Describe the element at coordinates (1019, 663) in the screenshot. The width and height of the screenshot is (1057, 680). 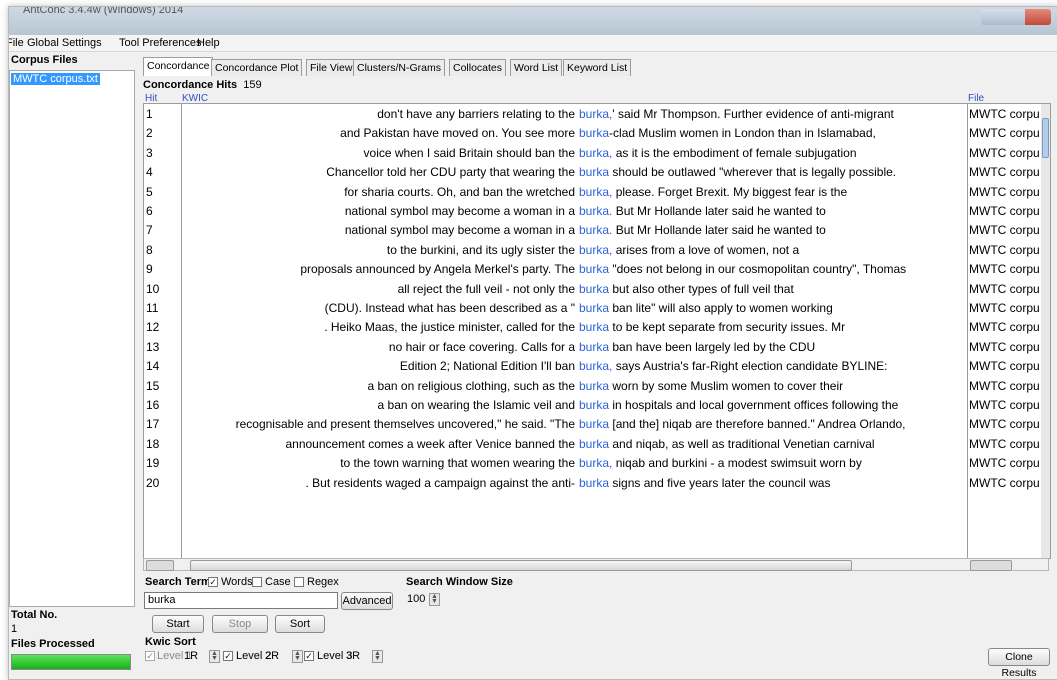
I see `clone-results-button: Clone Results` at that location.